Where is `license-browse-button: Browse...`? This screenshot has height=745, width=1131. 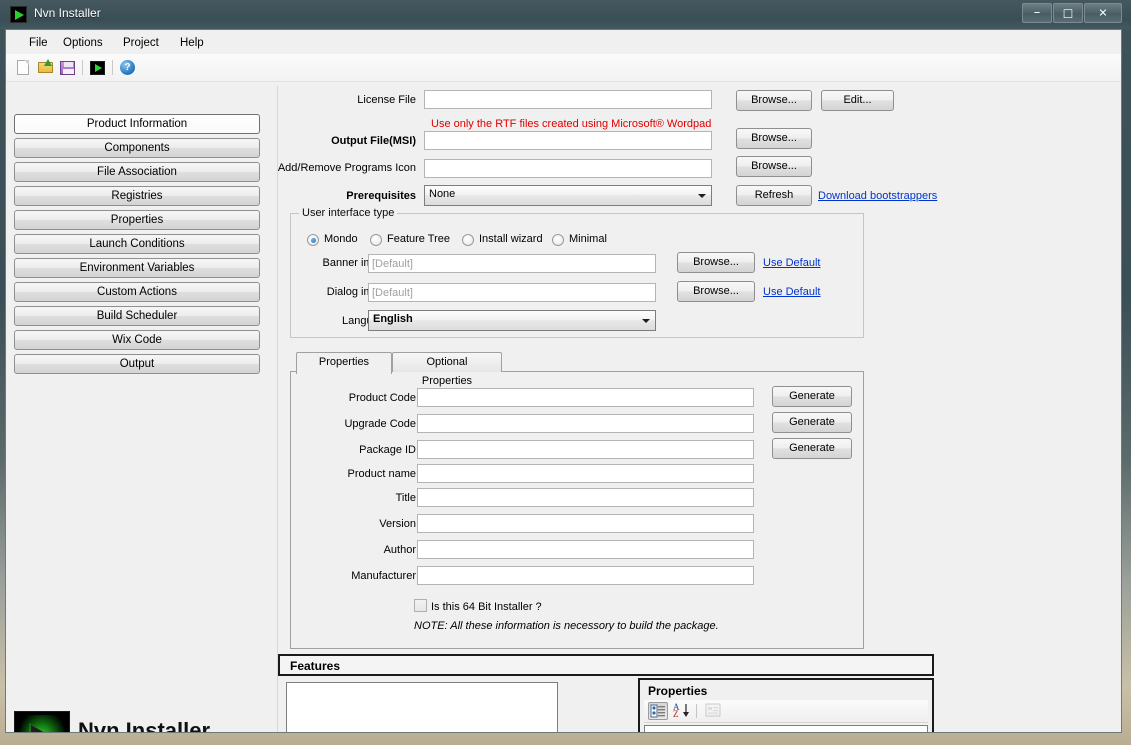 license-browse-button: Browse... is located at coordinates (774, 100).